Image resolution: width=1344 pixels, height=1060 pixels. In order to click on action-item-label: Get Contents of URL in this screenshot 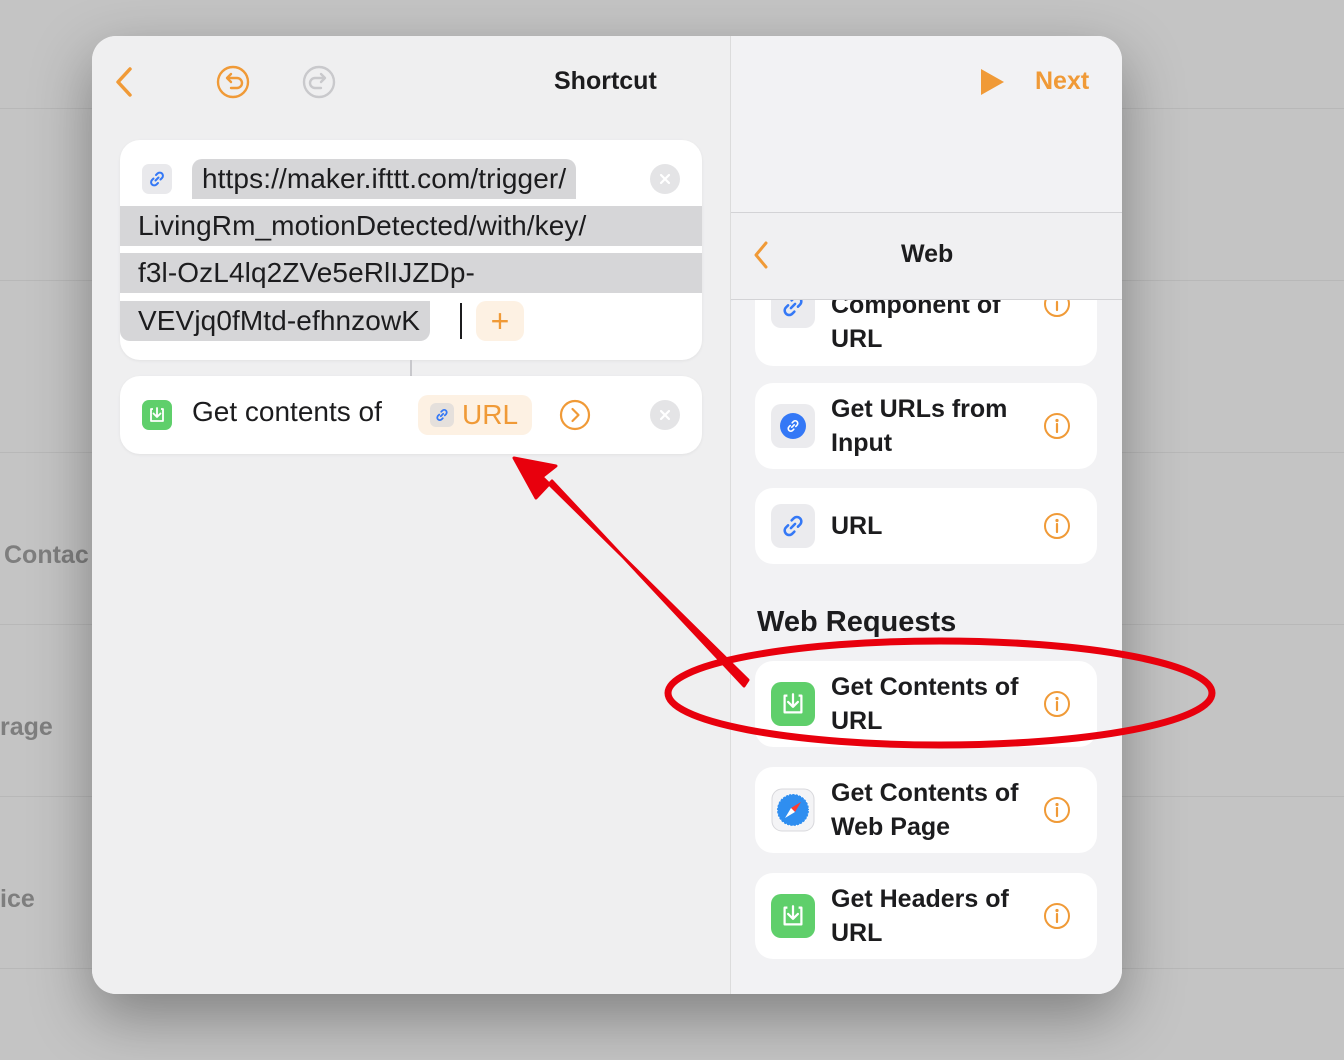, I will do `click(925, 704)`.